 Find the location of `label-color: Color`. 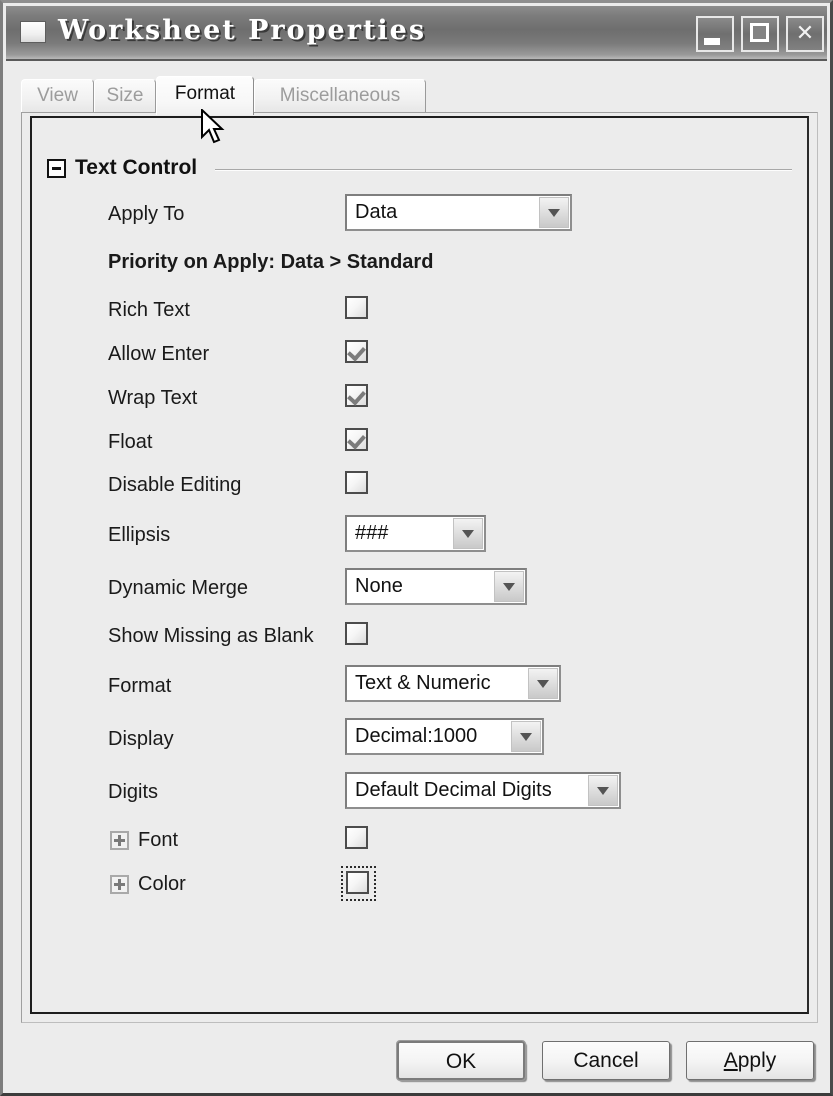

label-color: Color is located at coordinates (162, 884).